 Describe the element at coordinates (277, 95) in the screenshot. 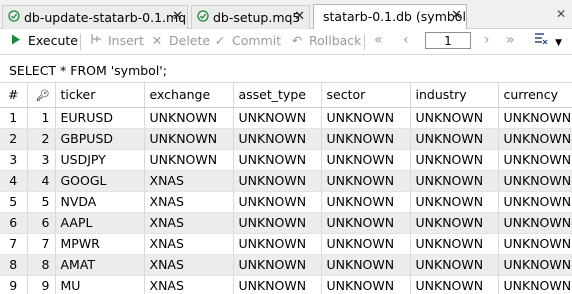

I see `column-header-asset-type: asset_type` at that location.